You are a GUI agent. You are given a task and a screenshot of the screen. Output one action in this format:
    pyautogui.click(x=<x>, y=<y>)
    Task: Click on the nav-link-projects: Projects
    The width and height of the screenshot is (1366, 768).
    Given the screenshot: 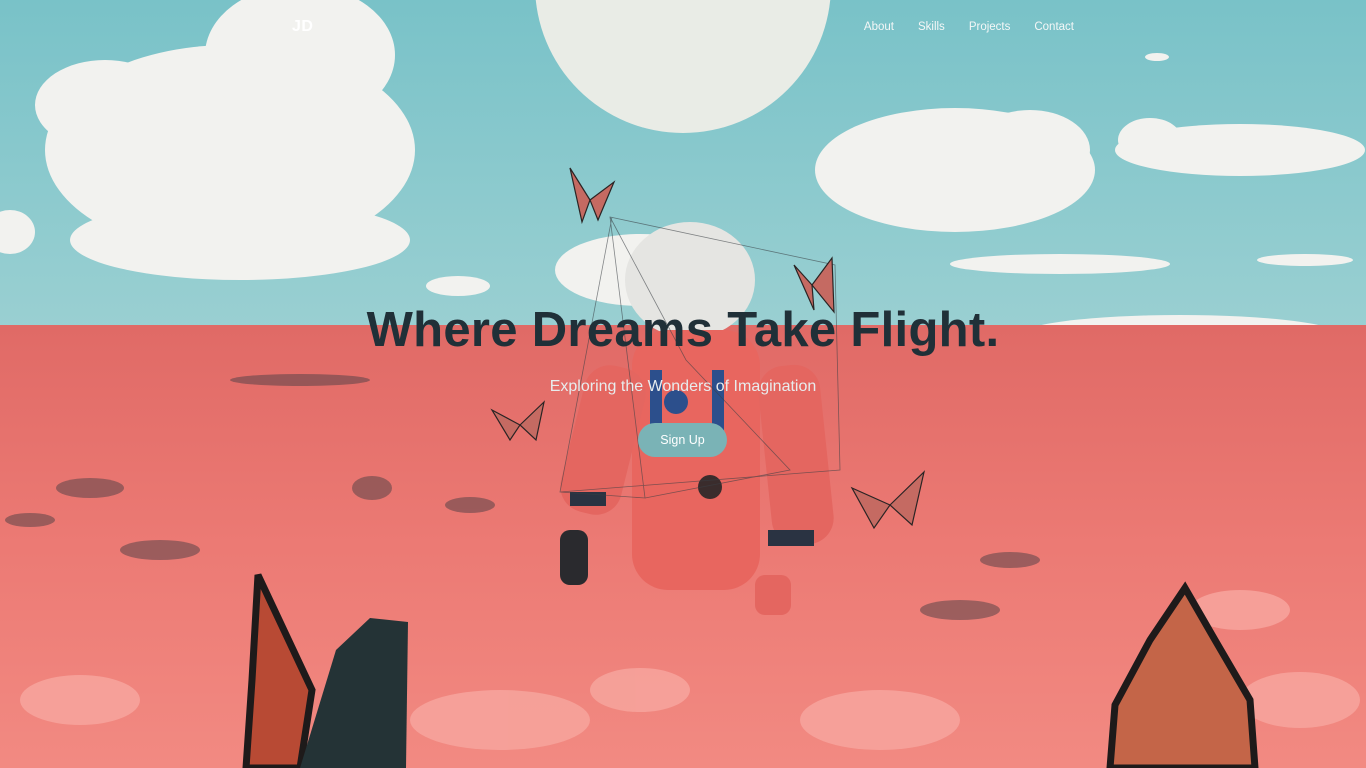 What is the action you would take?
    pyautogui.click(x=990, y=27)
    